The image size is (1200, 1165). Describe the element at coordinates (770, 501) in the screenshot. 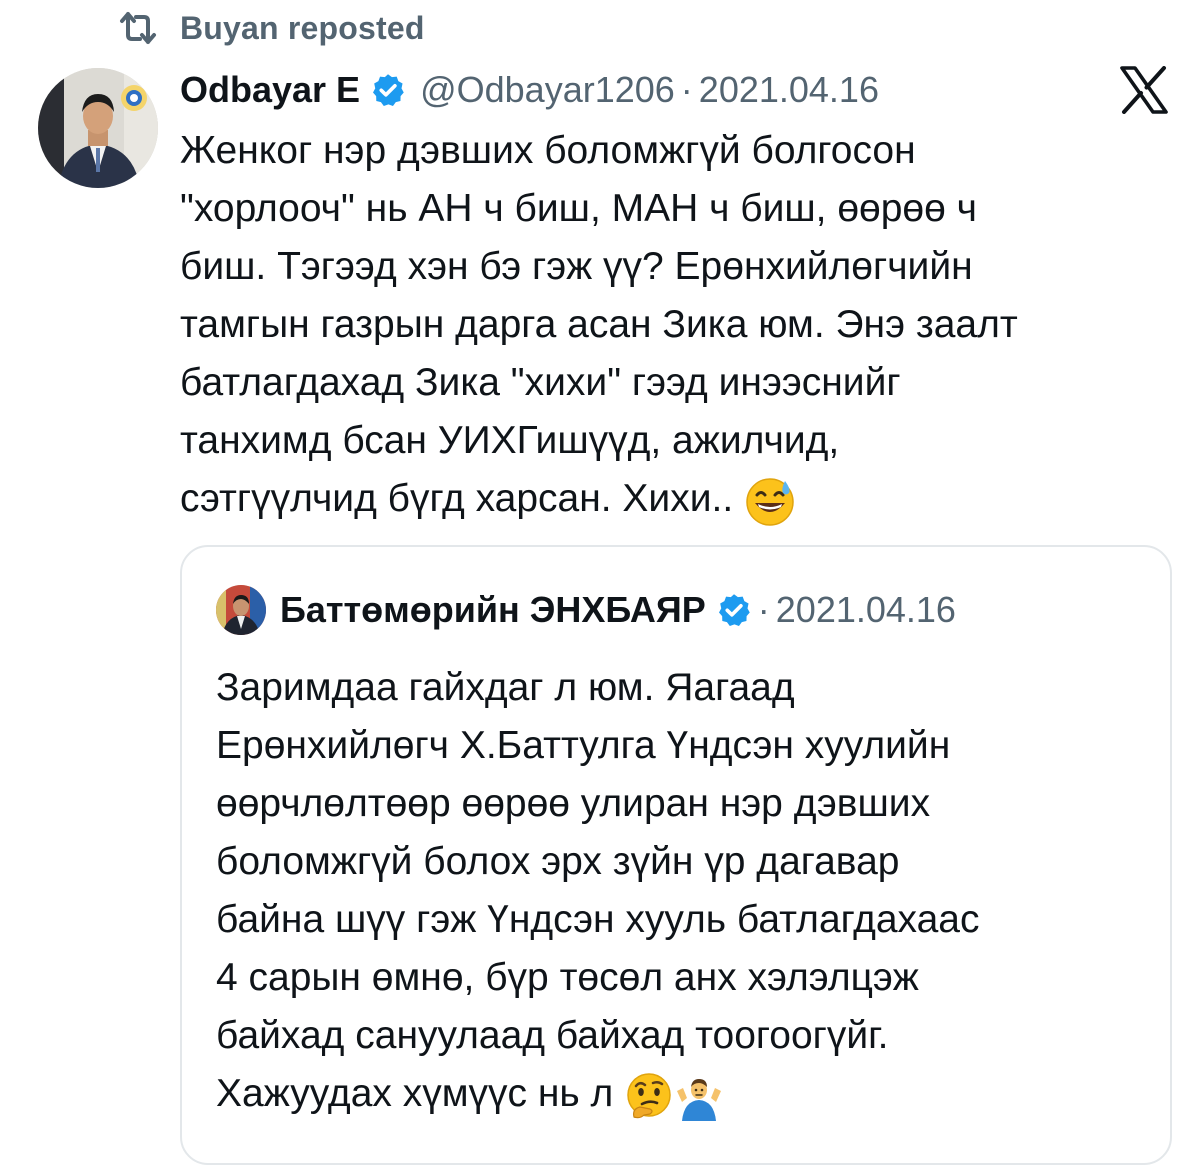

I see `grinning-sweat-emoji` at that location.